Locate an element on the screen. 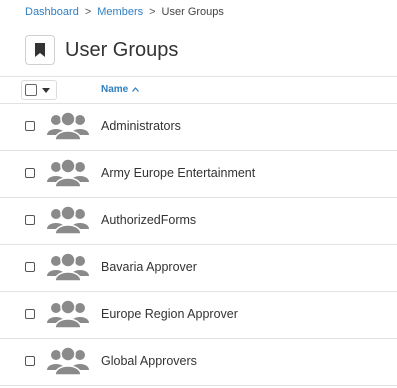 The height and width of the screenshot is (388, 397). page-title: User Groups is located at coordinates (122, 50).